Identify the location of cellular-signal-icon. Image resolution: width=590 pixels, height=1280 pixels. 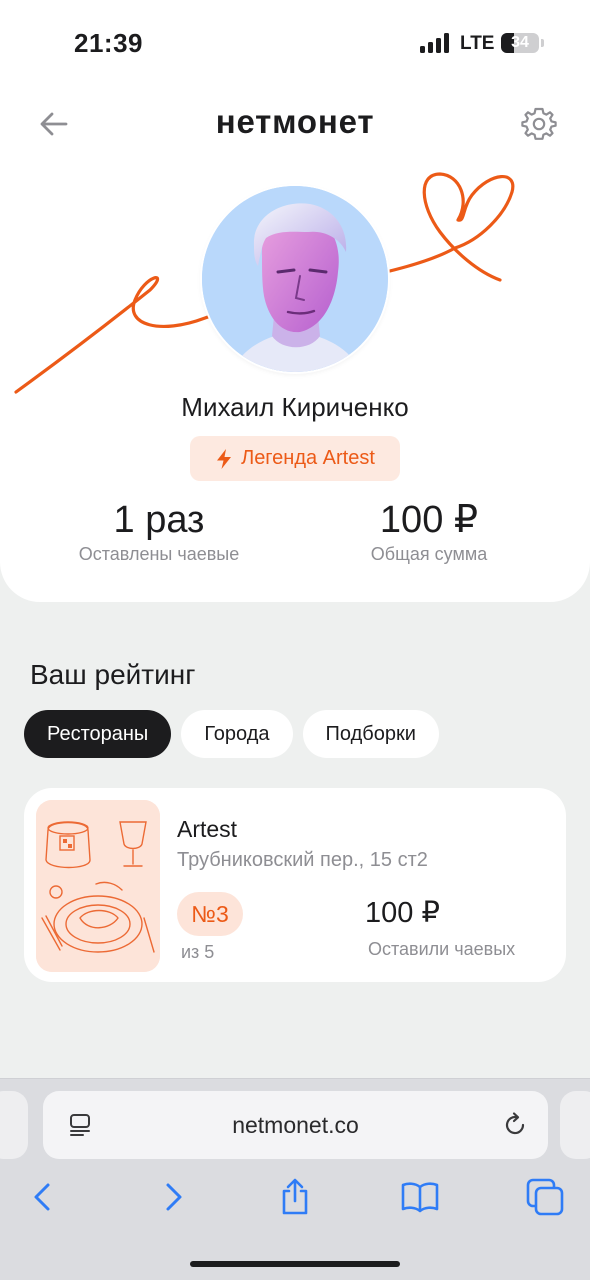
(434, 43).